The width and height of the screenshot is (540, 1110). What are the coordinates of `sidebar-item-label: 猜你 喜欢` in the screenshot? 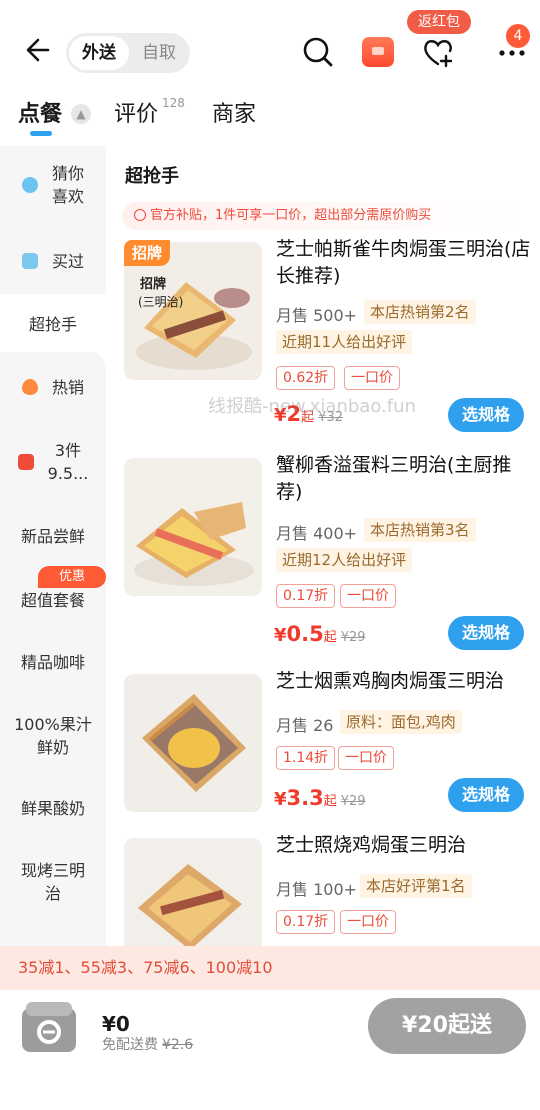 It's located at (67, 185).